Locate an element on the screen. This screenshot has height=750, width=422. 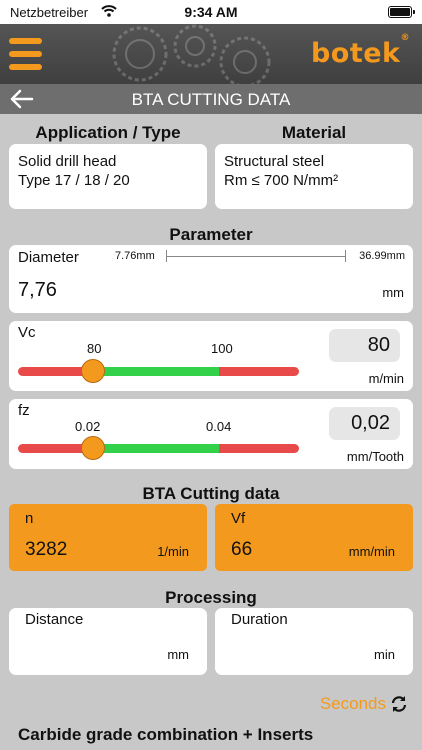
refresh-icon is located at coordinates (399, 704).